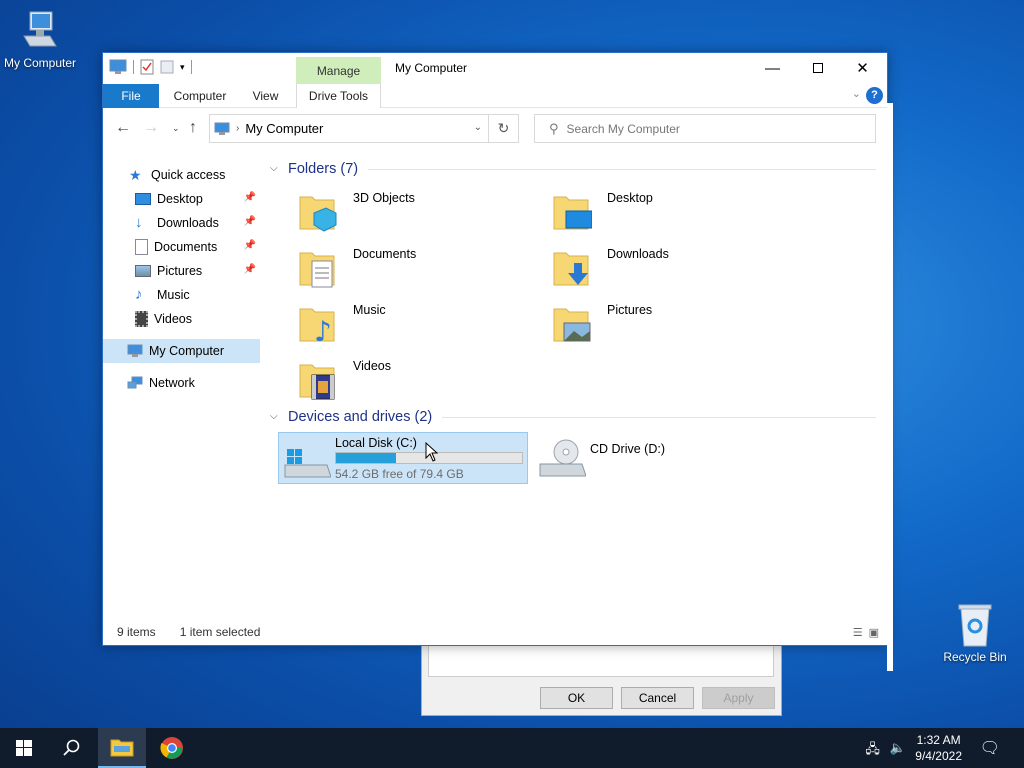 Image resolution: width=1024 pixels, height=768 pixels. I want to click on folder-tile-pictures: Pictures, so click(667, 325).